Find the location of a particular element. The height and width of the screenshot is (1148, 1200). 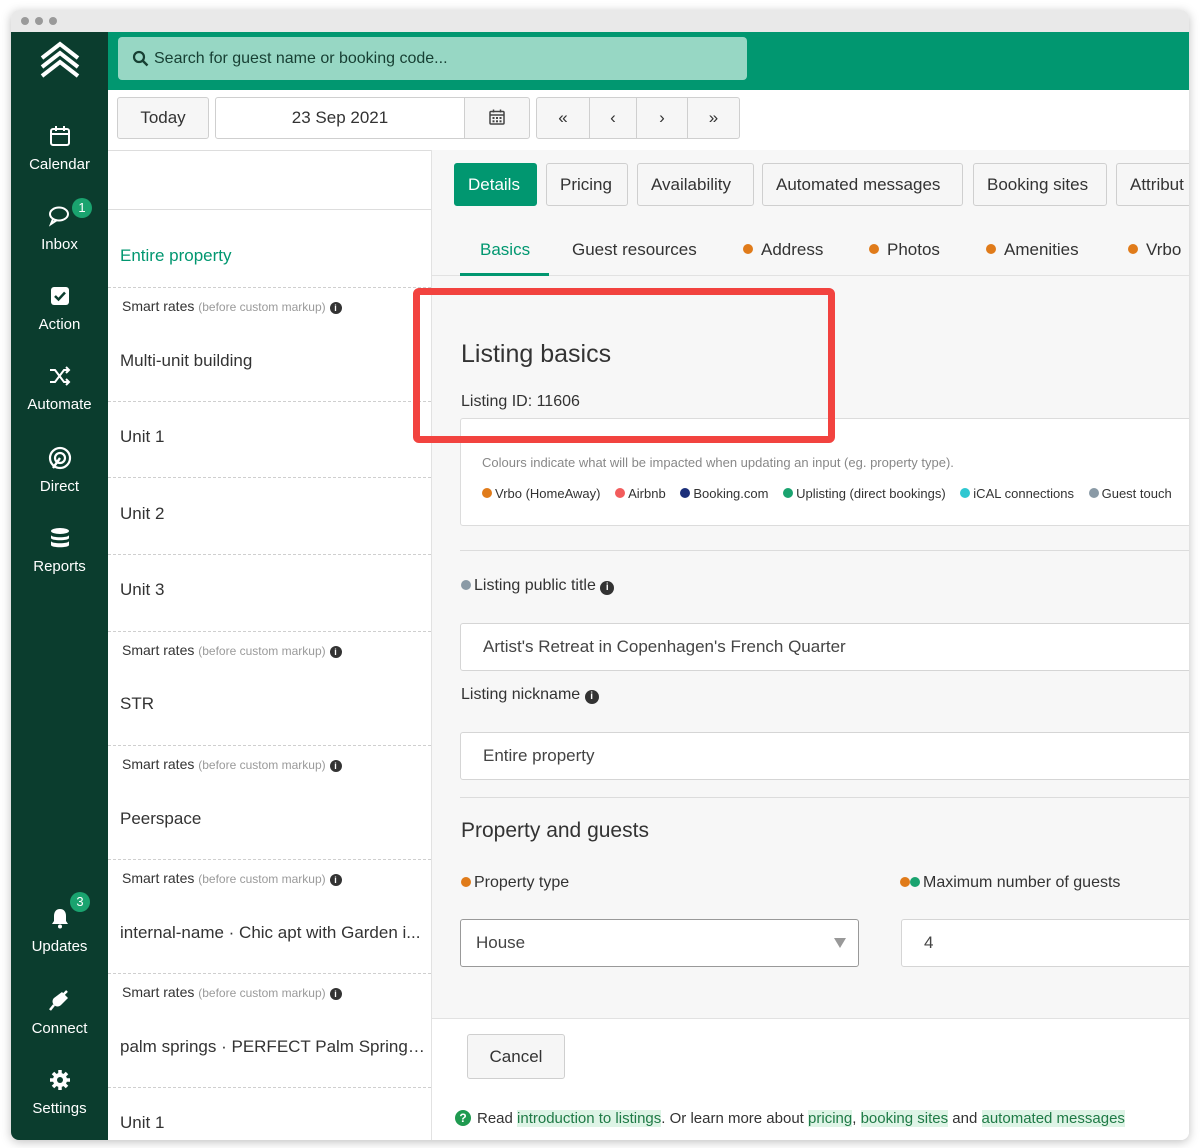

tab-details: Details is located at coordinates (495, 184).